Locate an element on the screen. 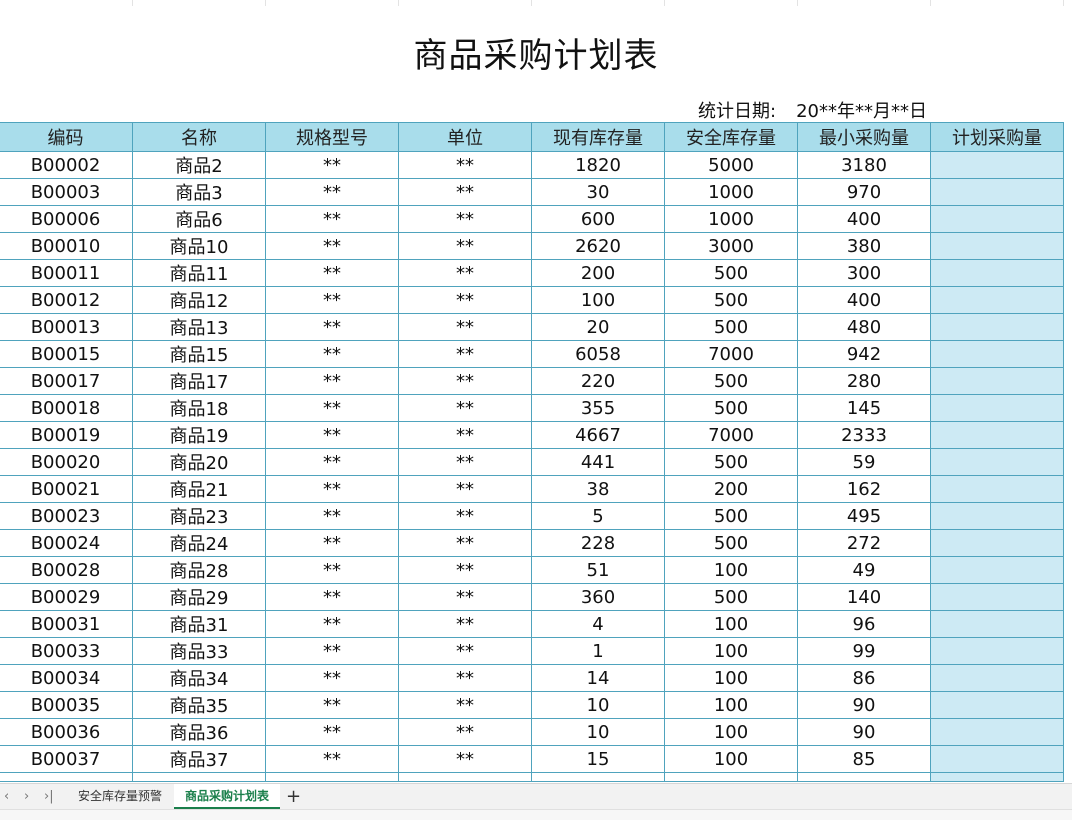 The height and width of the screenshot is (820, 1072). cell-code: B00031 is located at coordinates (66, 624).